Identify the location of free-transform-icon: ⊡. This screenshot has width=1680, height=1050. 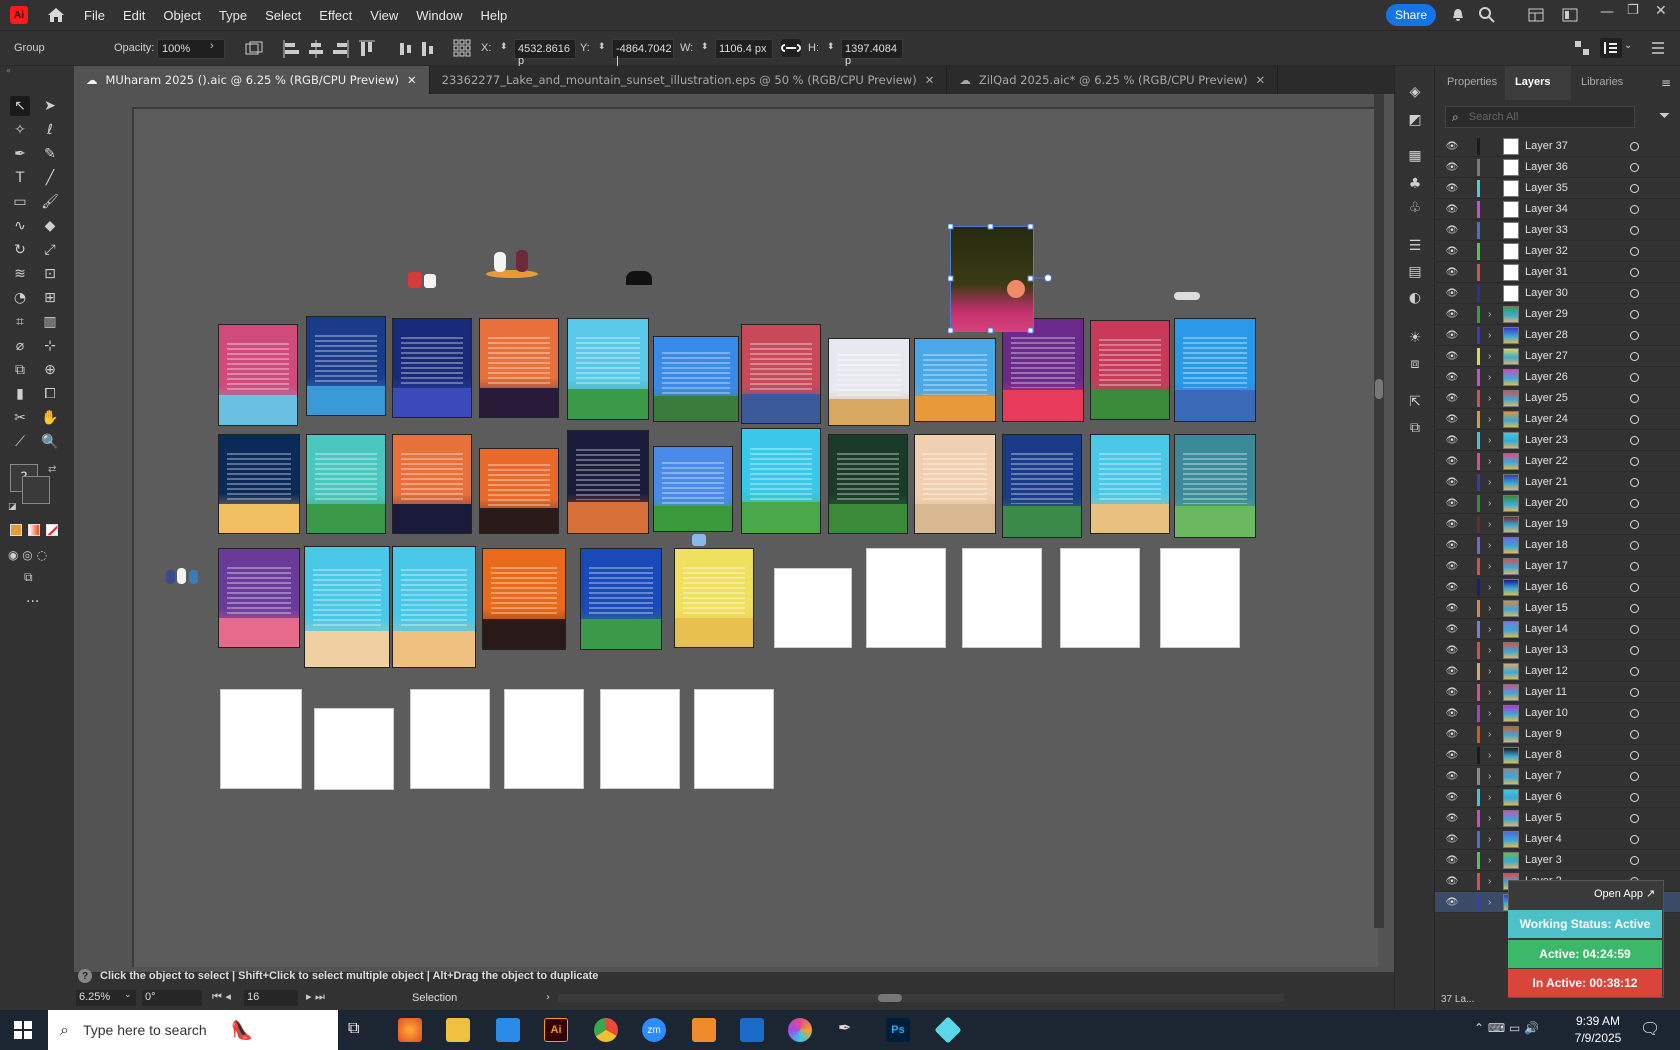
(50, 274).